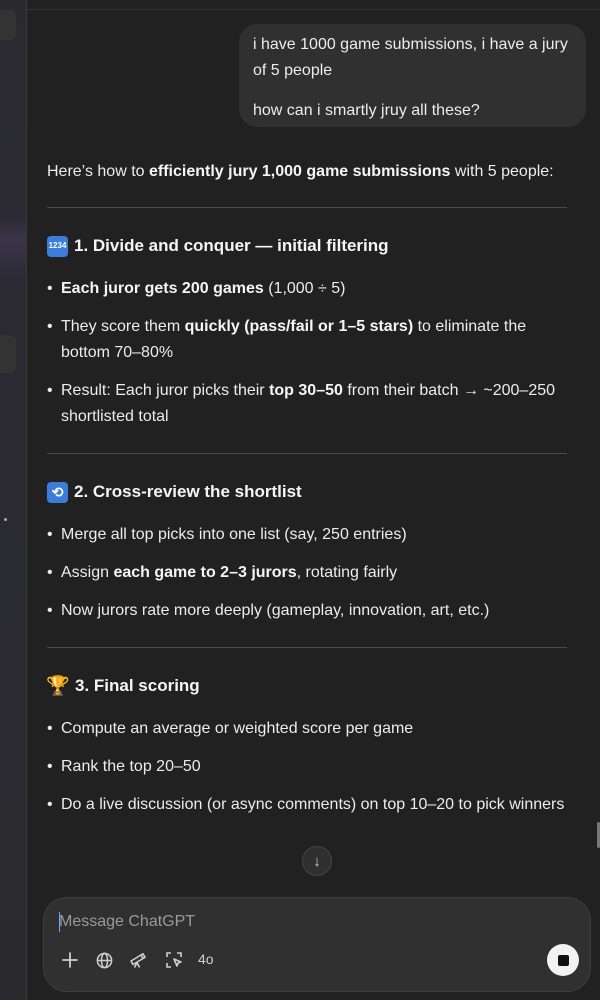 Image resolution: width=600 pixels, height=1000 pixels. Describe the element at coordinates (313, 5) in the screenshot. I see `top-bar` at that location.